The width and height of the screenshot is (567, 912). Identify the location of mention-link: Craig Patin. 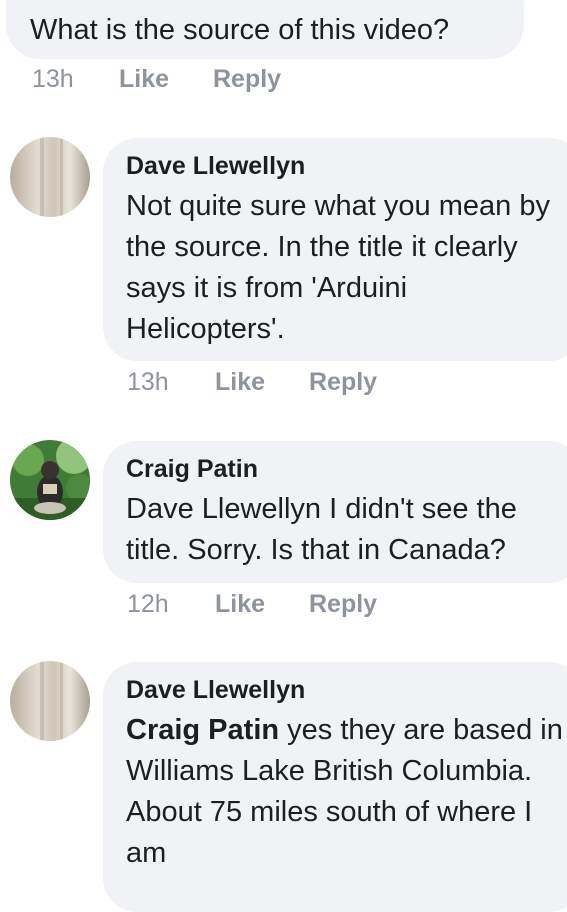
(202, 730).